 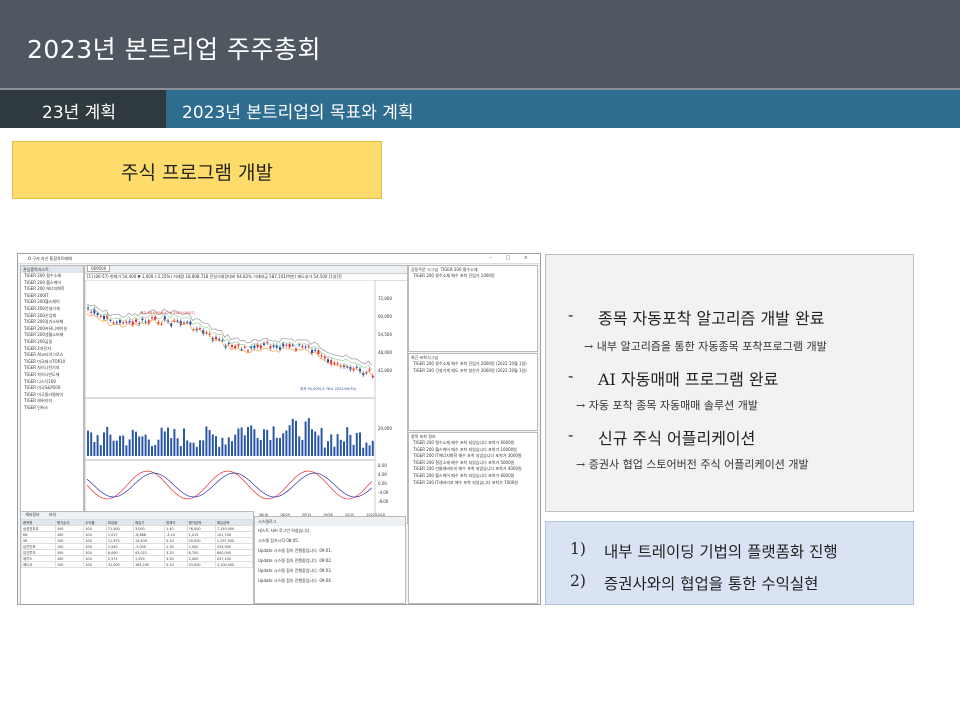 I want to click on signal-line: TIGER 200 IT에너지화학 매수 포착 되었습니다 포착가 3000원, so click(x=467, y=456).